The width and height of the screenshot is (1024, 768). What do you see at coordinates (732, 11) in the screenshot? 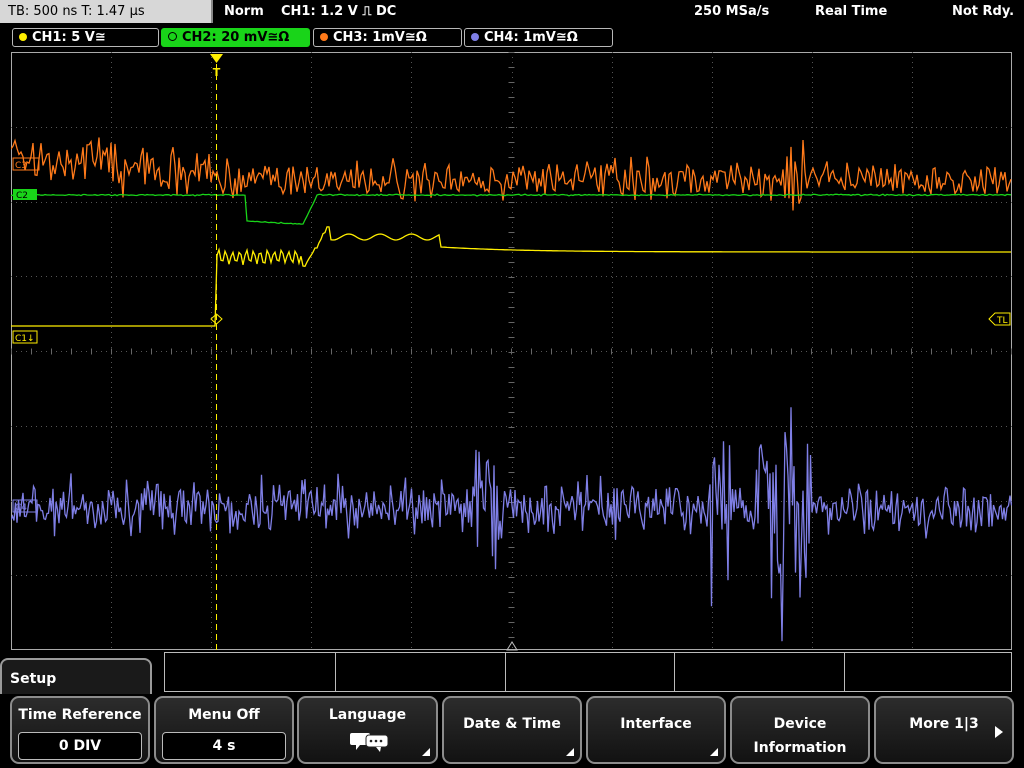
I see `sample-rate: 250 MSa/s` at bounding box center [732, 11].